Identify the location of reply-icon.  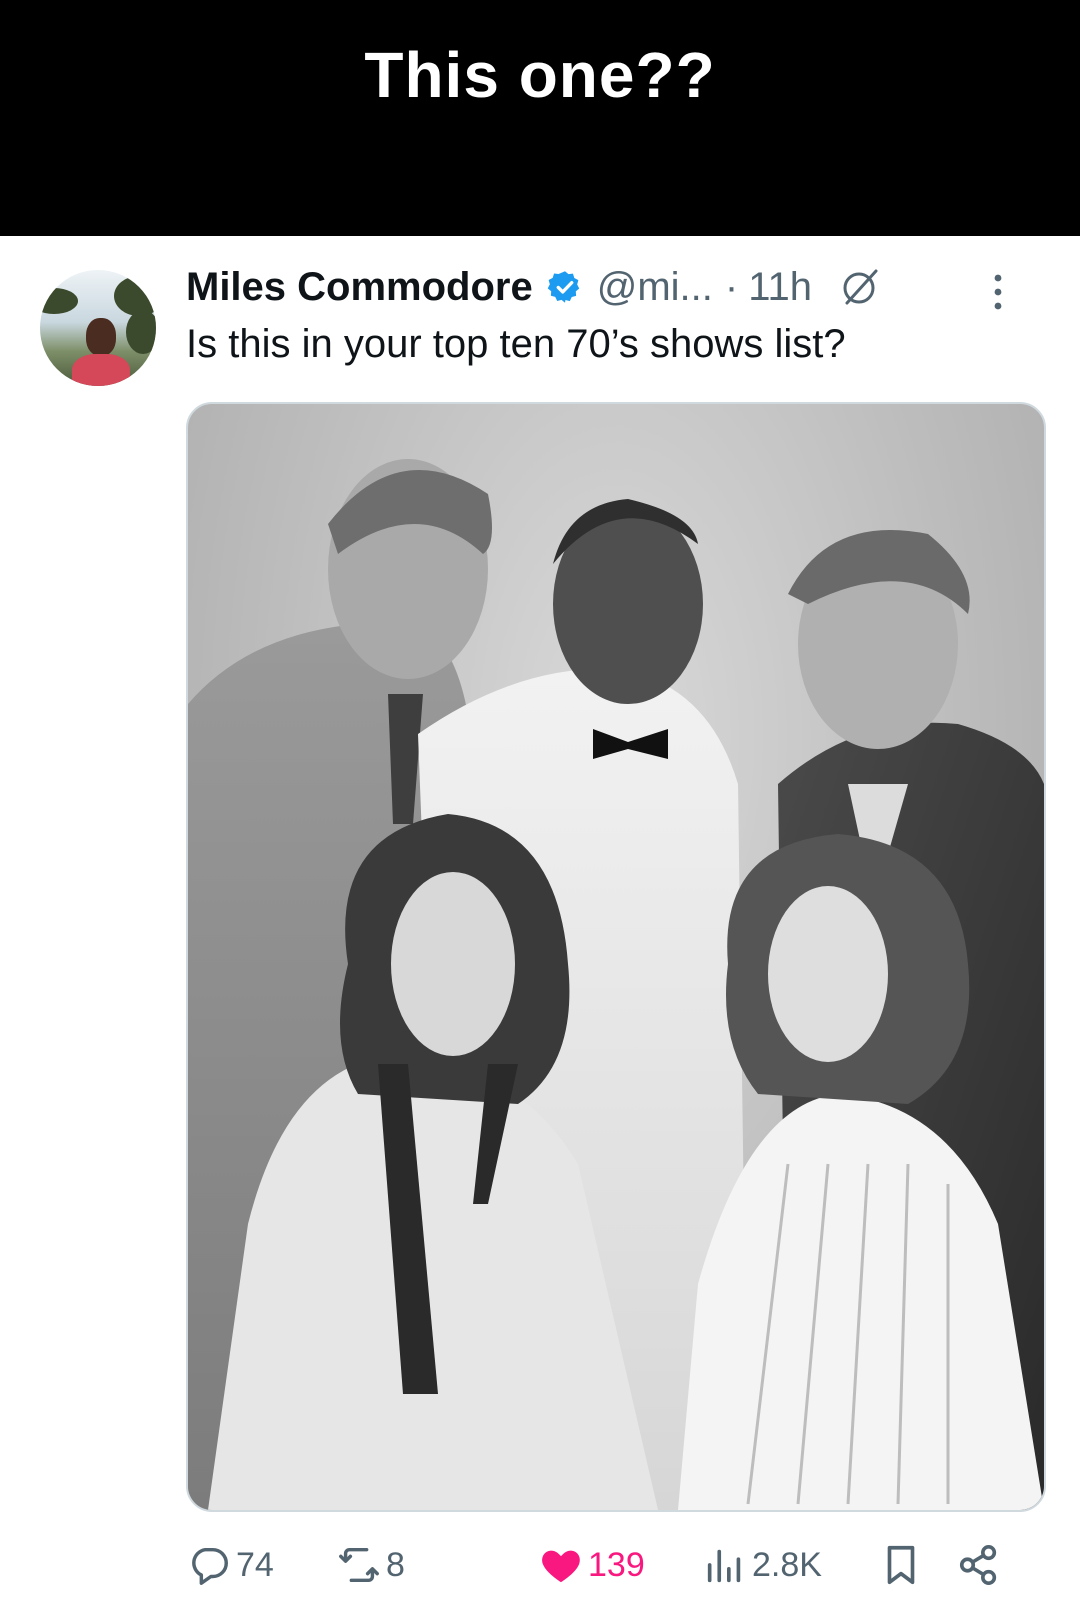
(211, 1565).